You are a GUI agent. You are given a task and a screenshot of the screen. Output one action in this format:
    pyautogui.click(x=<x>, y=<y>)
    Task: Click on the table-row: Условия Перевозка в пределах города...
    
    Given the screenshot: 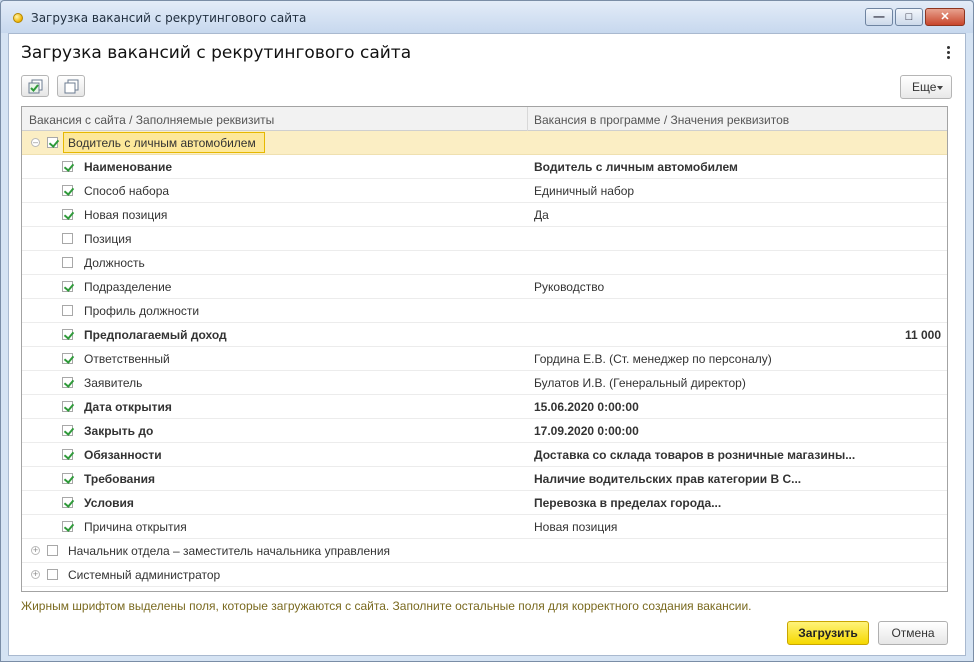 What is the action you would take?
    pyautogui.click(x=484, y=503)
    